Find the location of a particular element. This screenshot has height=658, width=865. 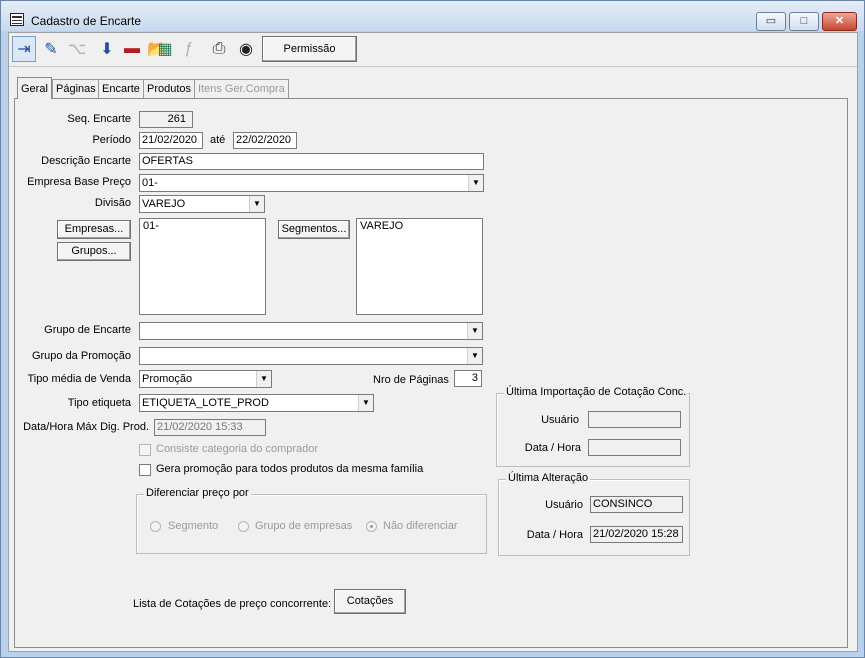

alt-datahora-field: 21/02/2020 15:28 is located at coordinates (636, 534).